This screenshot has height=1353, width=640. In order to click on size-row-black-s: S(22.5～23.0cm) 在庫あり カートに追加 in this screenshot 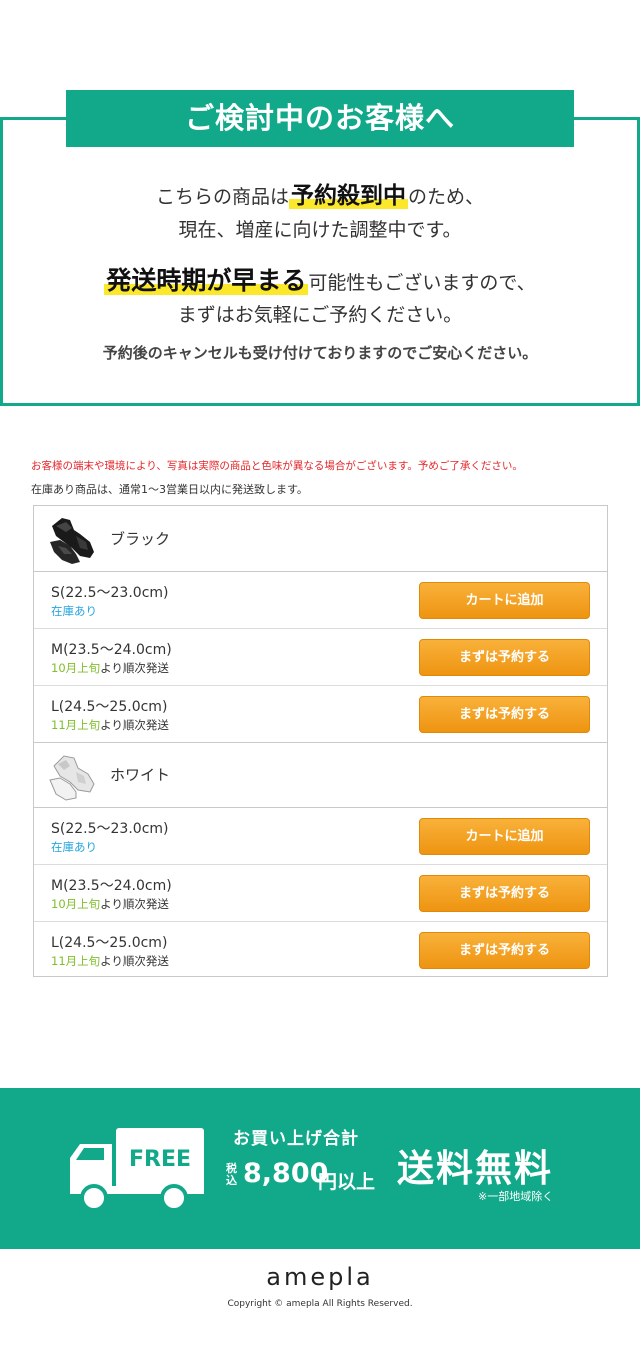, I will do `click(320, 600)`.